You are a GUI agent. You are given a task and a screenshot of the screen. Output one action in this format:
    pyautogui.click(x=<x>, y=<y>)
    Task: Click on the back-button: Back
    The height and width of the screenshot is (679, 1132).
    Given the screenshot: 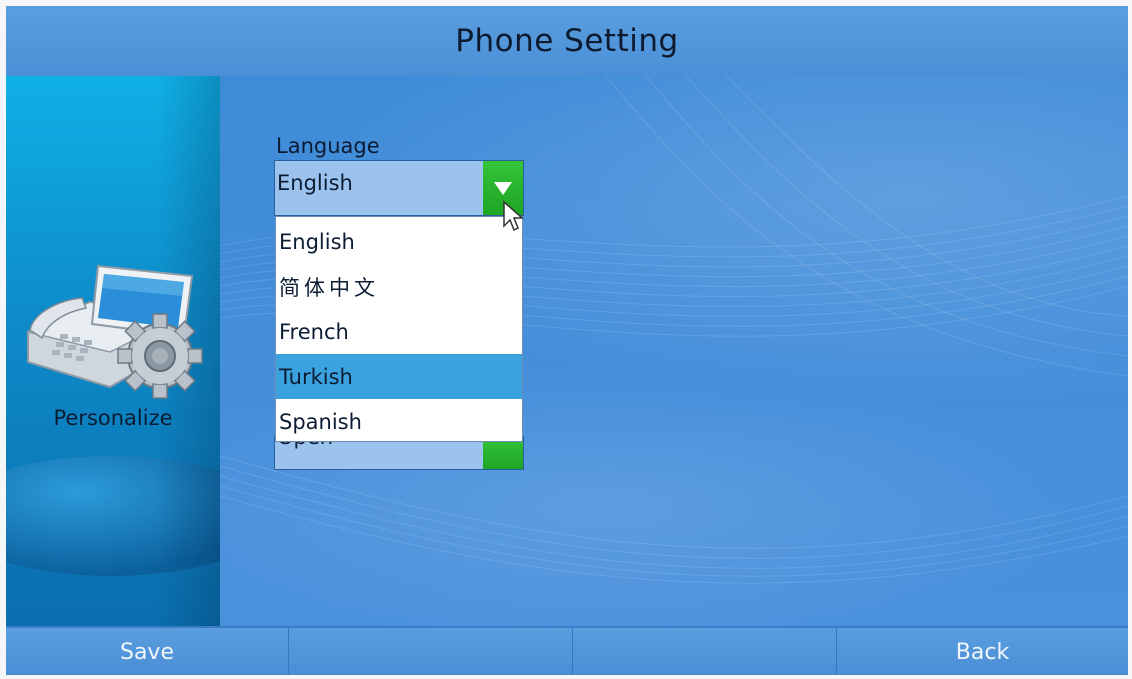 What is the action you would take?
    pyautogui.click(x=982, y=651)
    